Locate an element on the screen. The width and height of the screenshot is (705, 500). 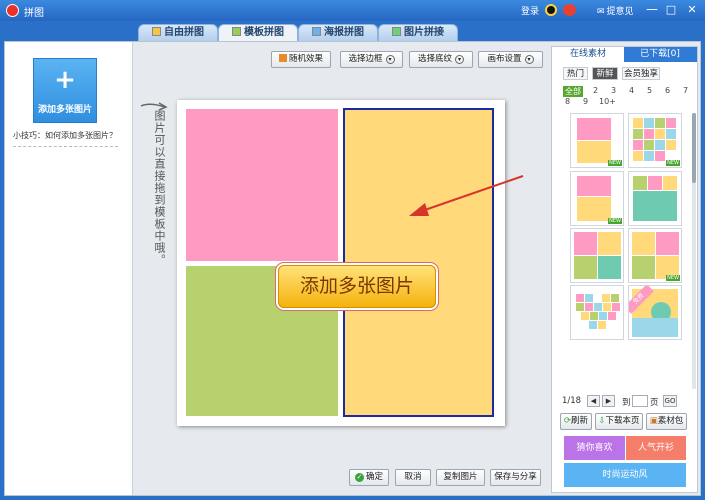
random-icon is located at coordinates (282, 58).